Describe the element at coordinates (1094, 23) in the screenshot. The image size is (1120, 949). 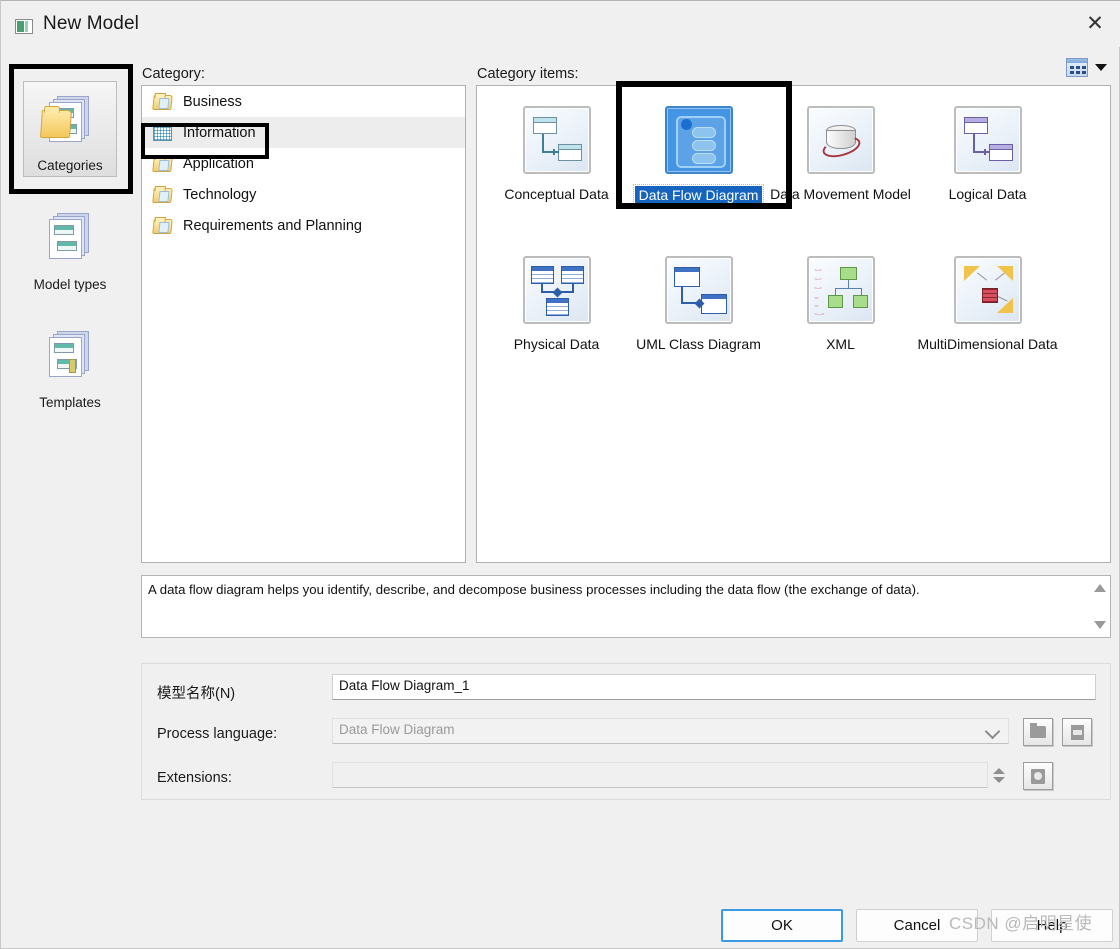
I see `close-icon: ✕` at that location.